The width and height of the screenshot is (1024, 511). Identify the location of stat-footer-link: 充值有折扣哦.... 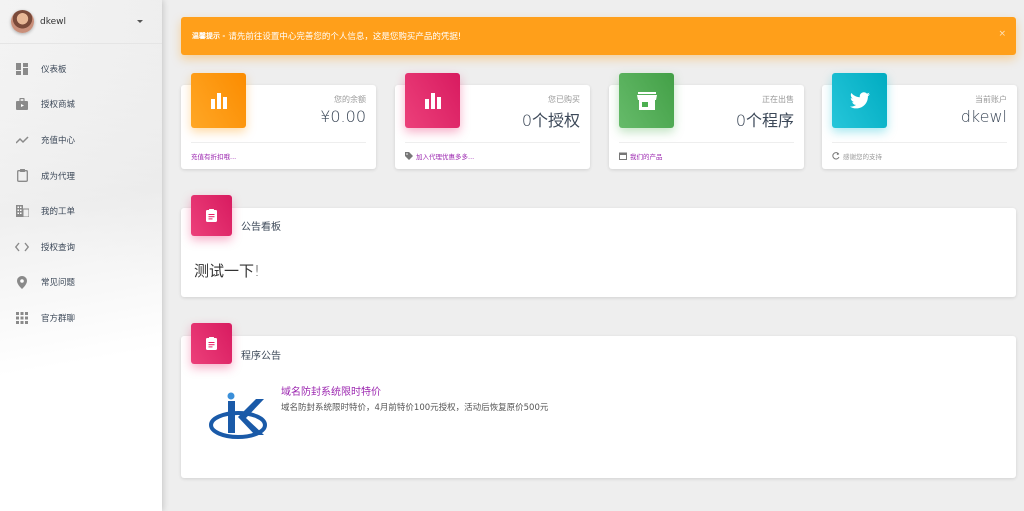
(213, 156).